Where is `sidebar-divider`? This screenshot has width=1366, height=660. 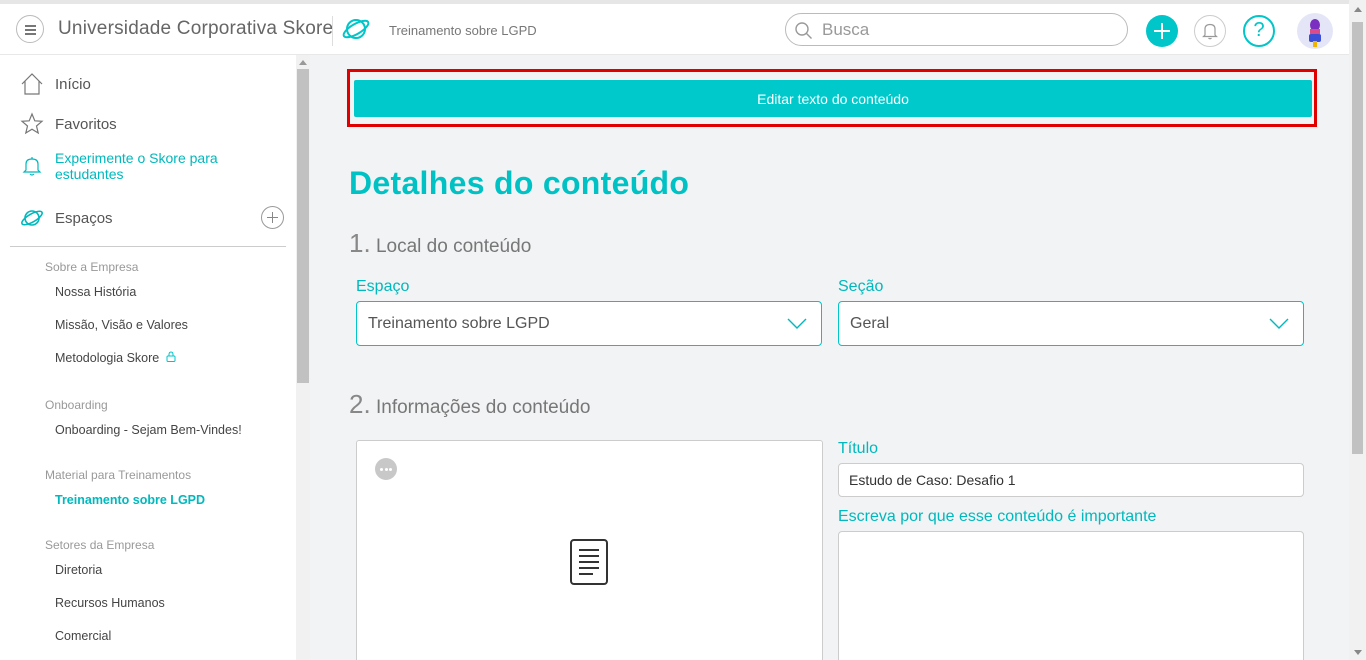 sidebar-divider is located at coordinates (148, 246).